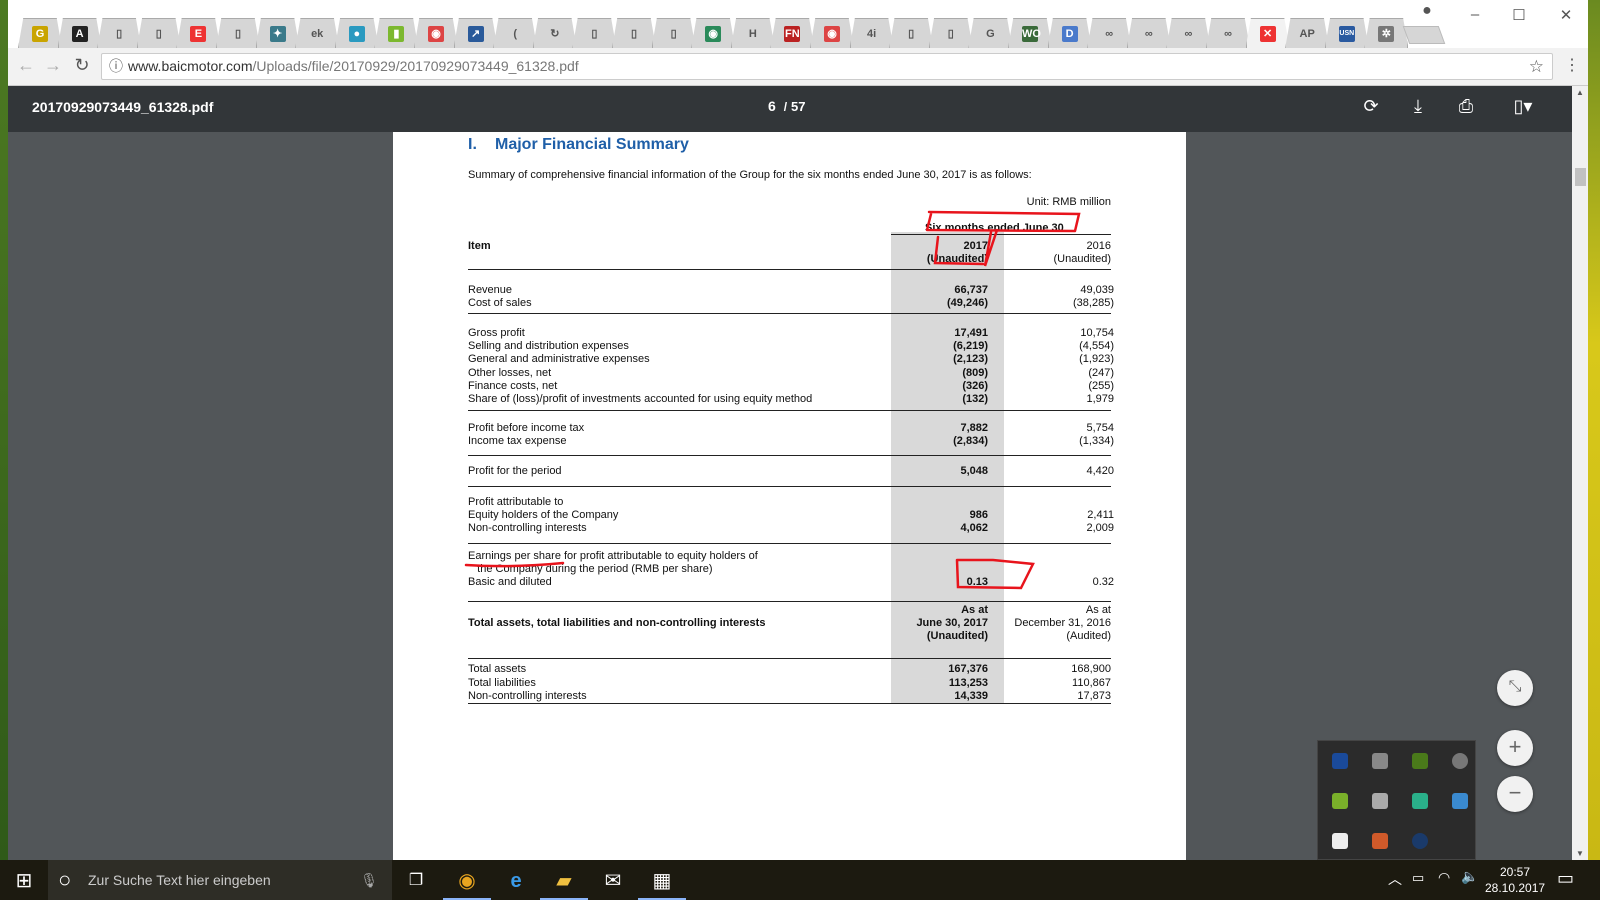  I want to click on browser-tab: E, so click(198, 33).